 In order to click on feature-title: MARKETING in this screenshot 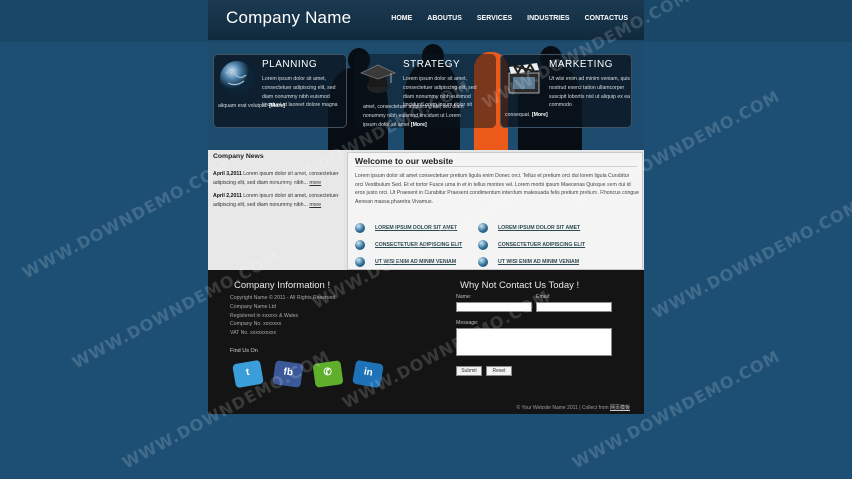, I will do `click(581, 64)`.